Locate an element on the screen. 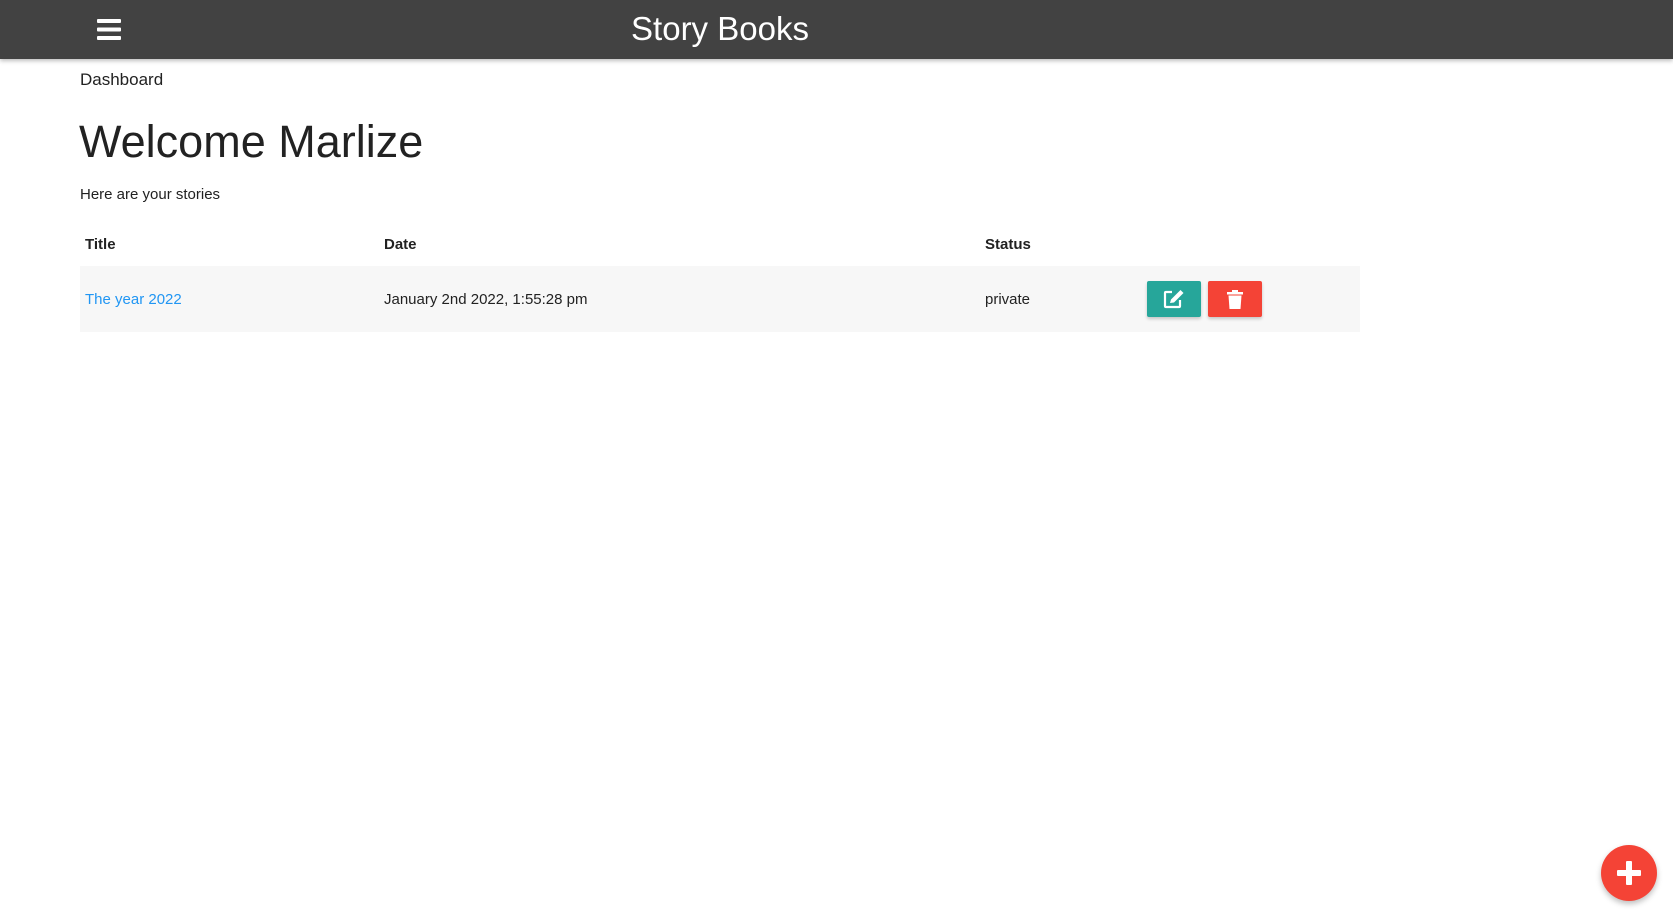 This screenshot has height=917, width=1673. story-actions-cell is located at coordinates (1251, 299).